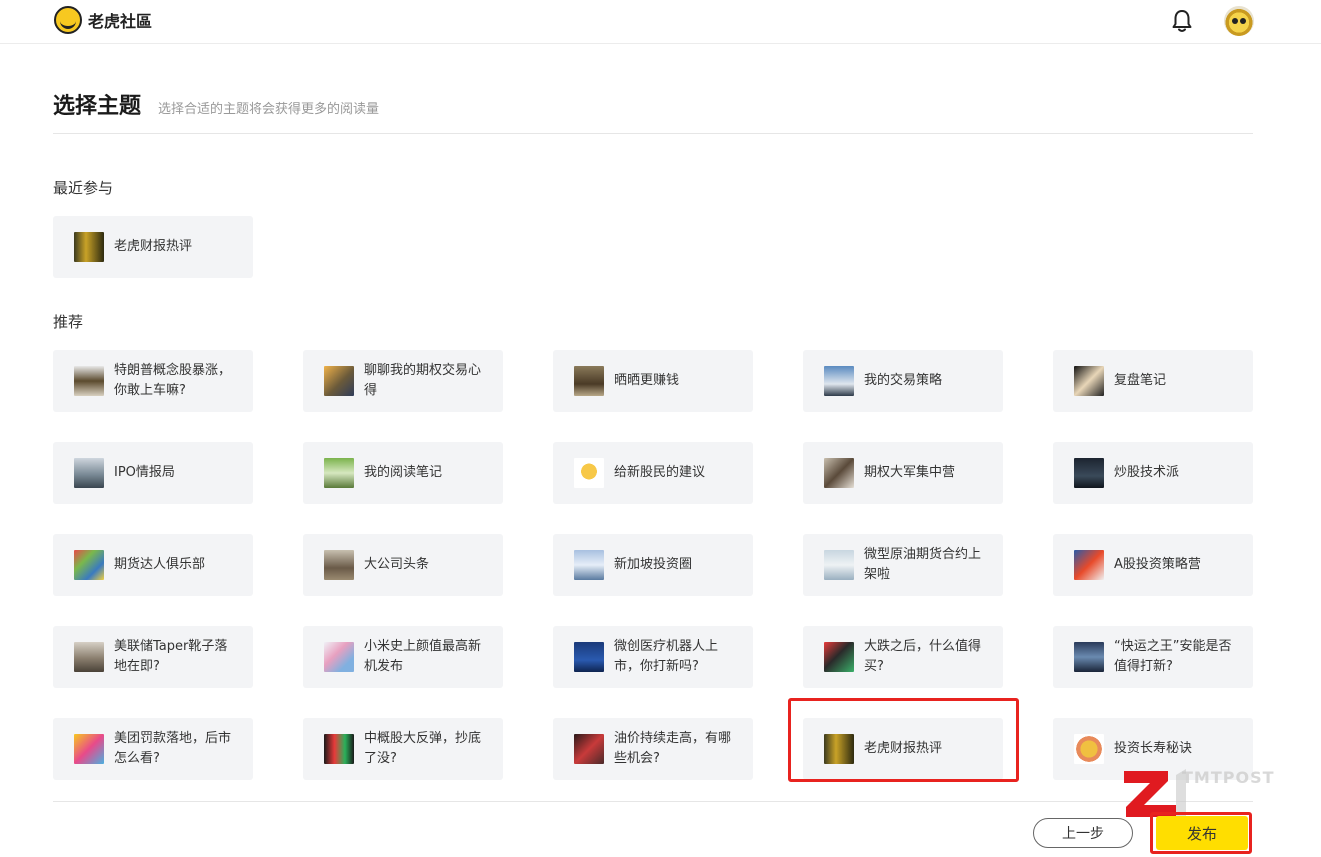 The width and height of the screenshot is (1321, 857). Describe the element at coordinates (144, 472) in the screenshot. I see `topic-label: IPO情报局` at that location.